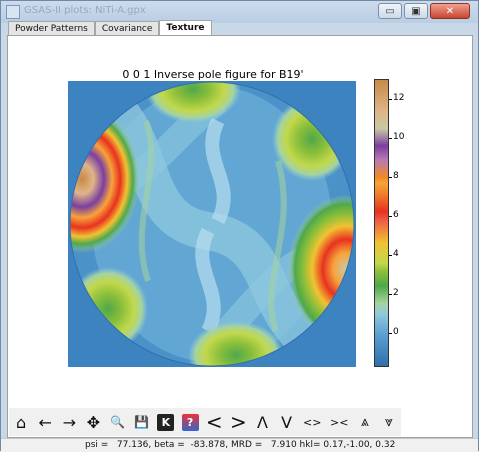 Image resolution: width=479 pixels, height=452 pixels. I want to click on forward-icon: →, so click(69, 422).